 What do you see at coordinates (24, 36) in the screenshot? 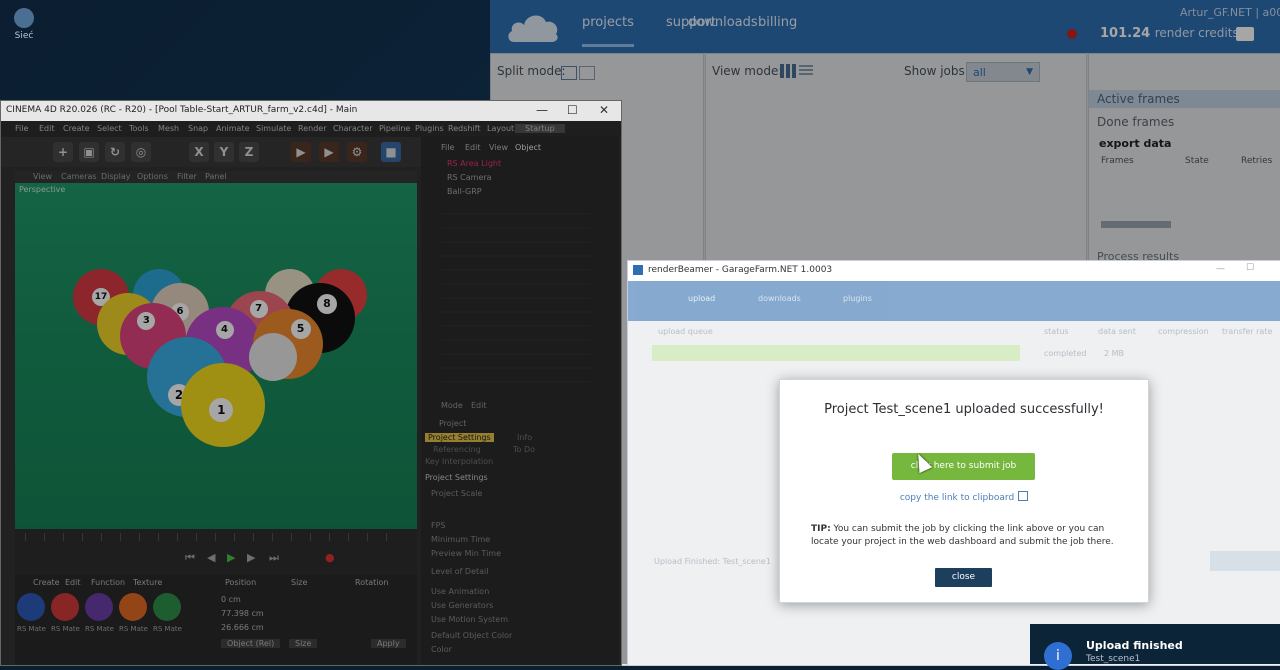
I see `desktop-icon-label: Sieć` at bounding box center [24, 36].